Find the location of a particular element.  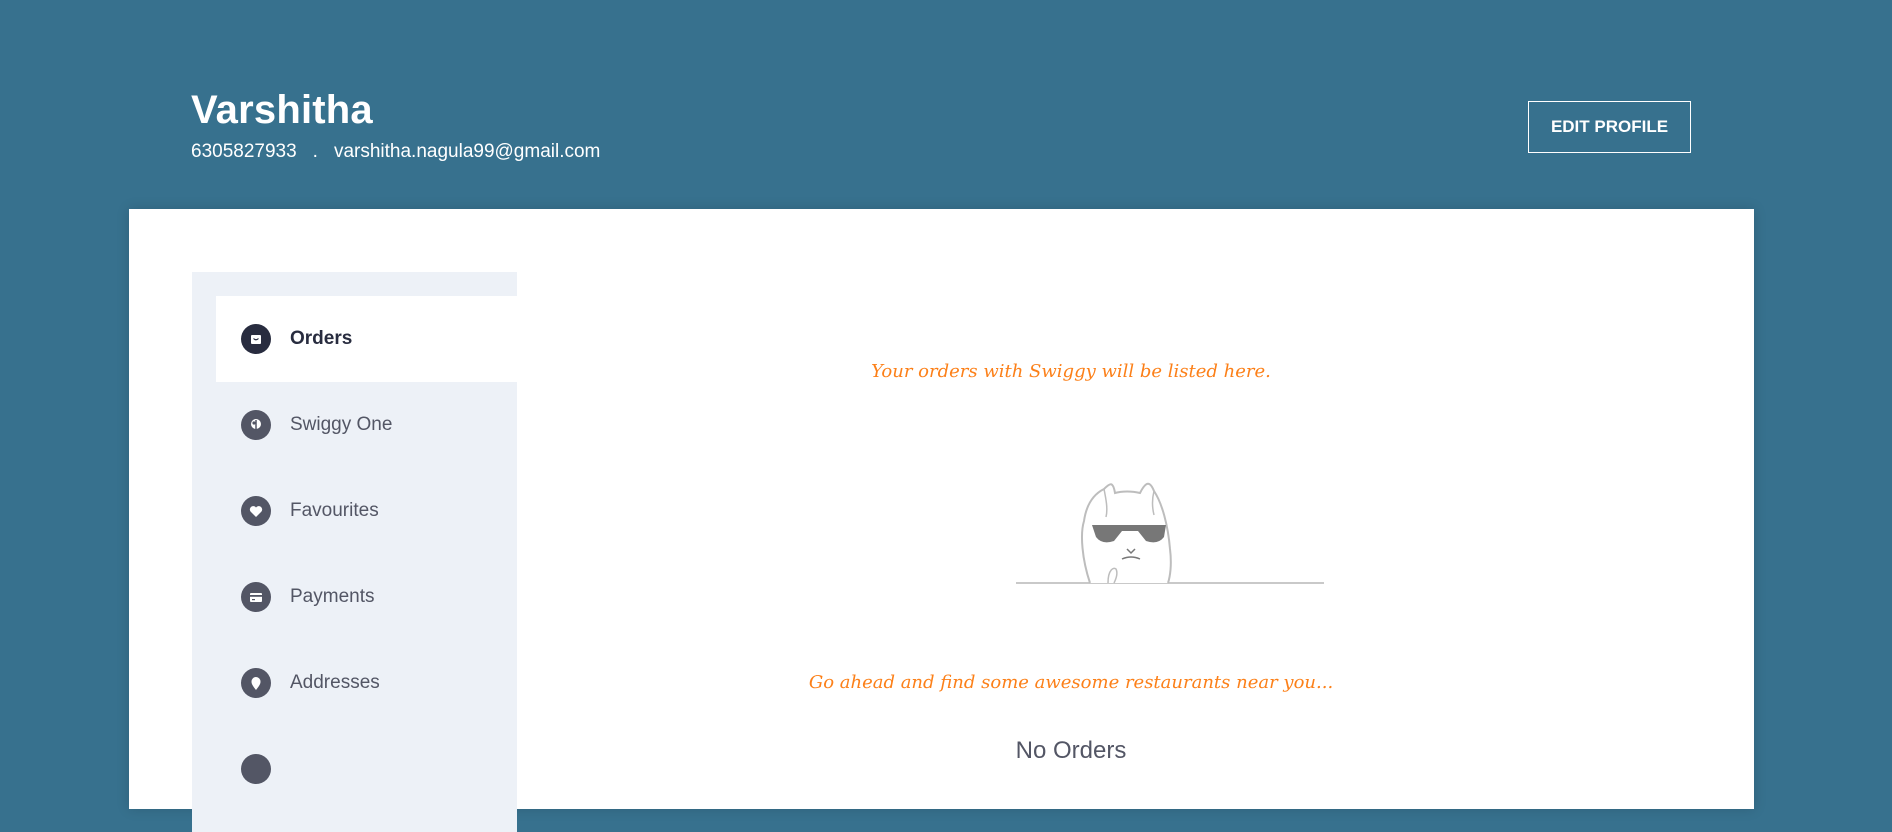

sidebar-item-swiggy-one: Swiggy One is located at coordinates (366, 425).